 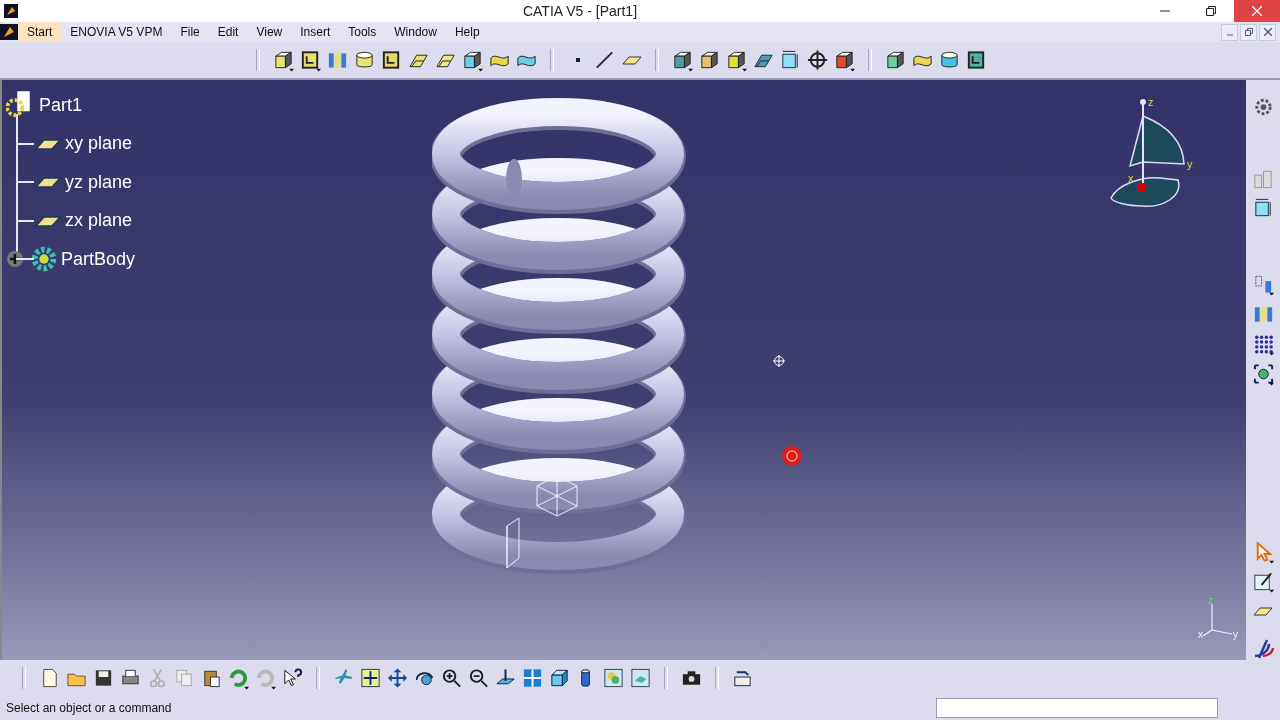 I want to click on crosshair-button, so click(x=817, y=60).